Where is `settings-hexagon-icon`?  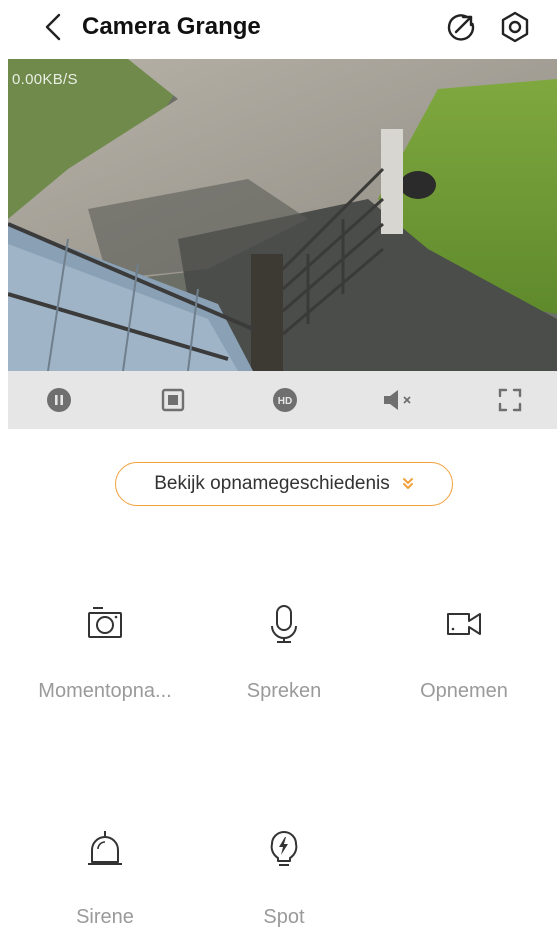 settings-hexagon-icon is located at coordinates (515, 27).